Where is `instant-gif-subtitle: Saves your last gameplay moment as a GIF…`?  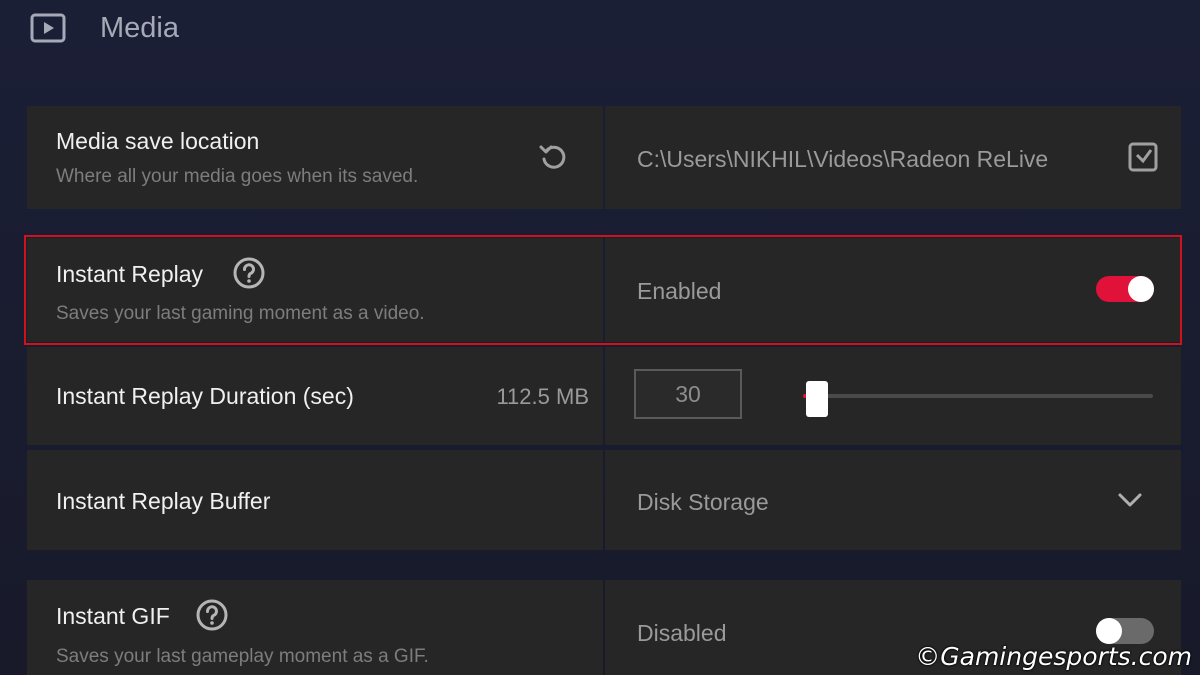
instant-gif-subtitle: Saves your last gameplay moment as a GIF… is located at coordinates (242, 656).